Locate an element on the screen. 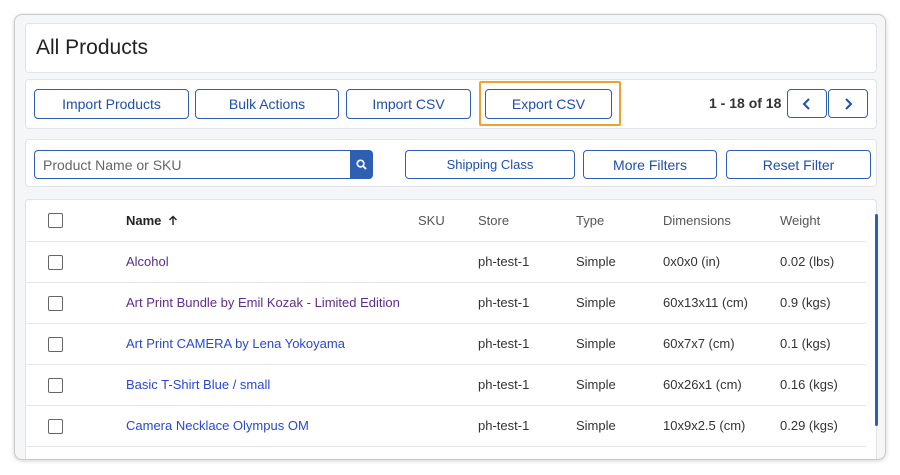 The height and width of the screenshot is (475, 900). weight-cell: 0.02 (lbs) is located at coordinates (823, 262).